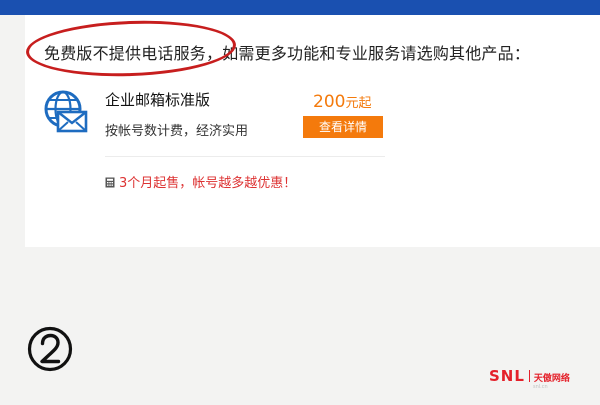 This screenshot has width=600, height=405. I want to click on mail-globe-icon, so click(66, 111).